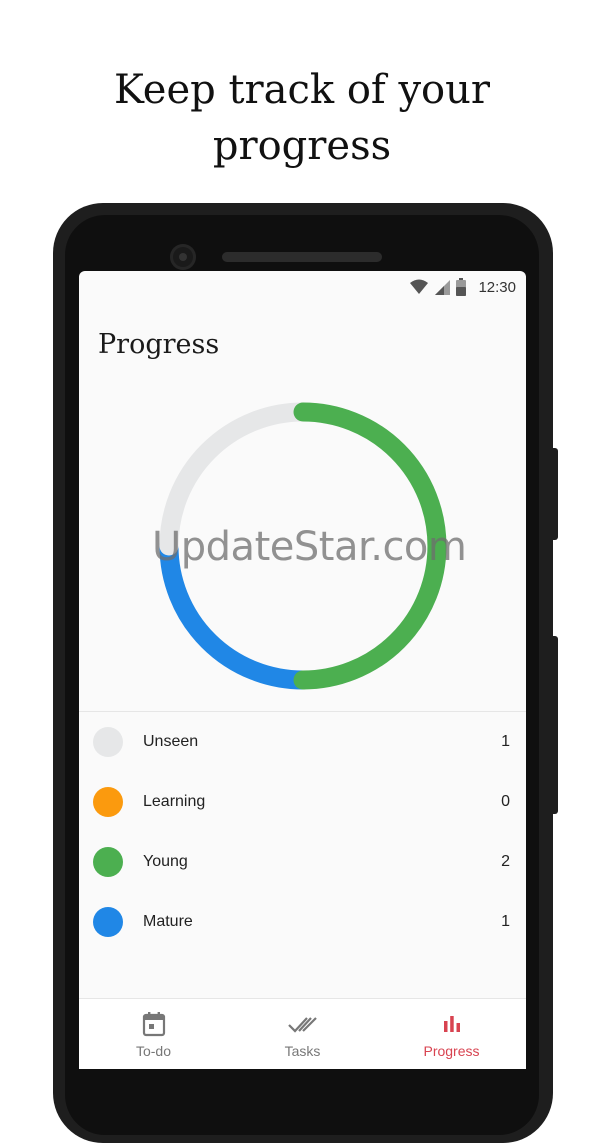 The width and height of the screenshot is (612, 1143). Describe the element at coordinates (302, 922) in the screenshot. I see `legend-row-mature: Mature 1` at that location.